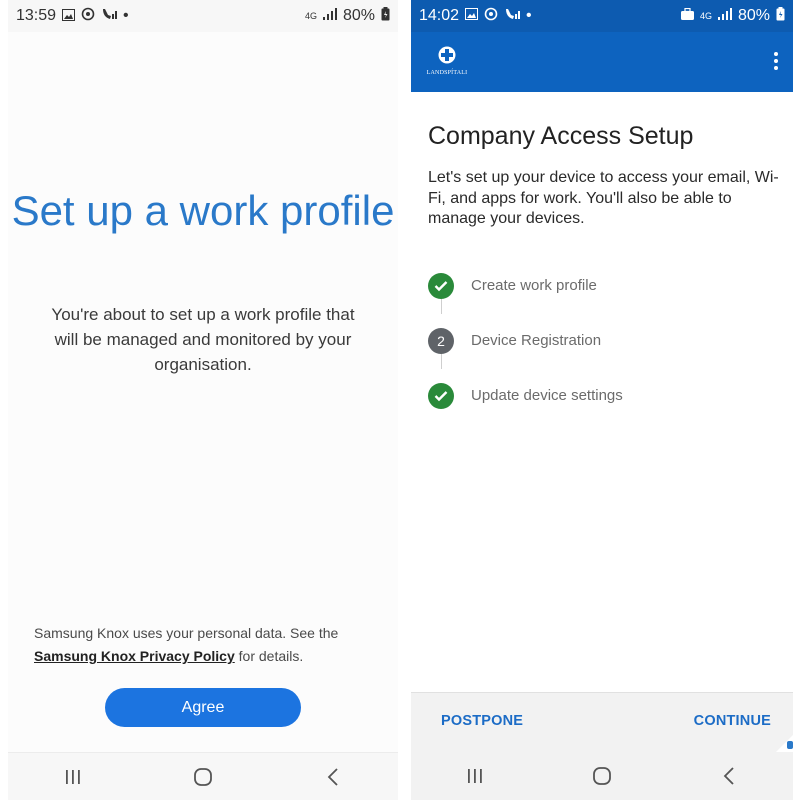 This screenshot has width=793, height=800. Describe the element at coordinates (547, 395) in the screenshot. I see `step-label: Update device settings` at that location.